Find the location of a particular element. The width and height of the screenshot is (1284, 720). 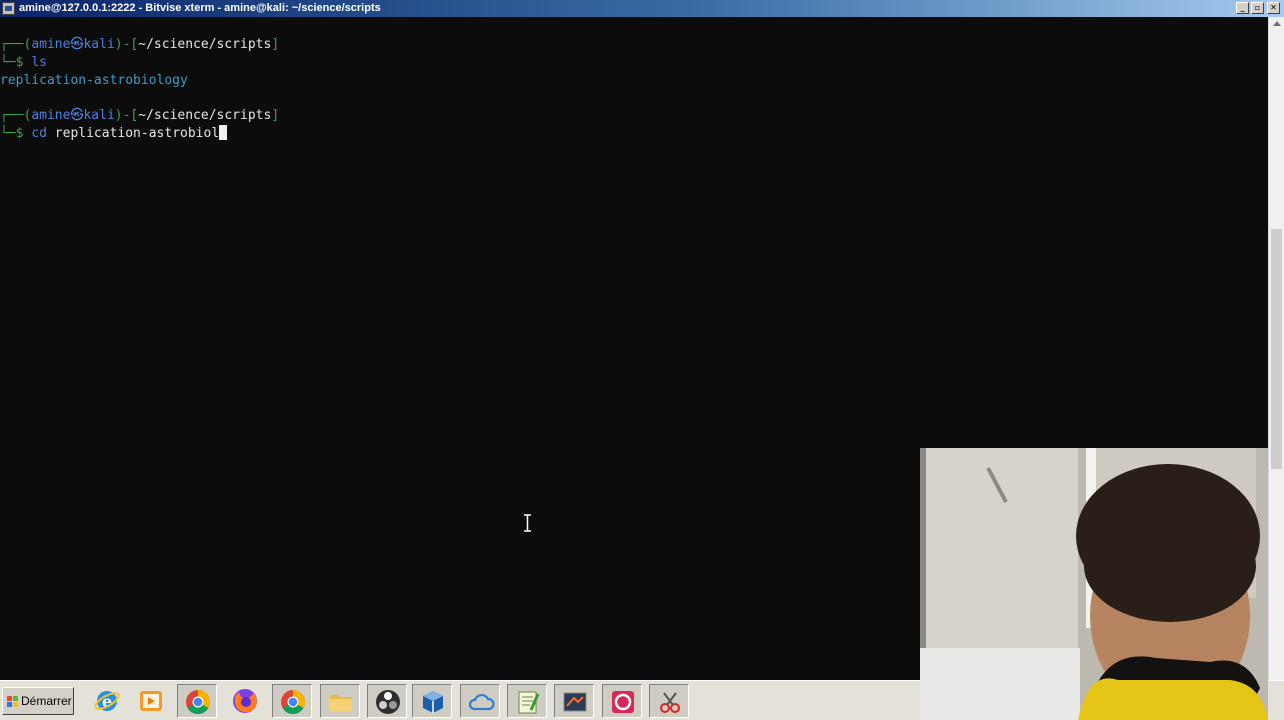

ls-output: replication-astrobiology is located at coordinates (94, 80).